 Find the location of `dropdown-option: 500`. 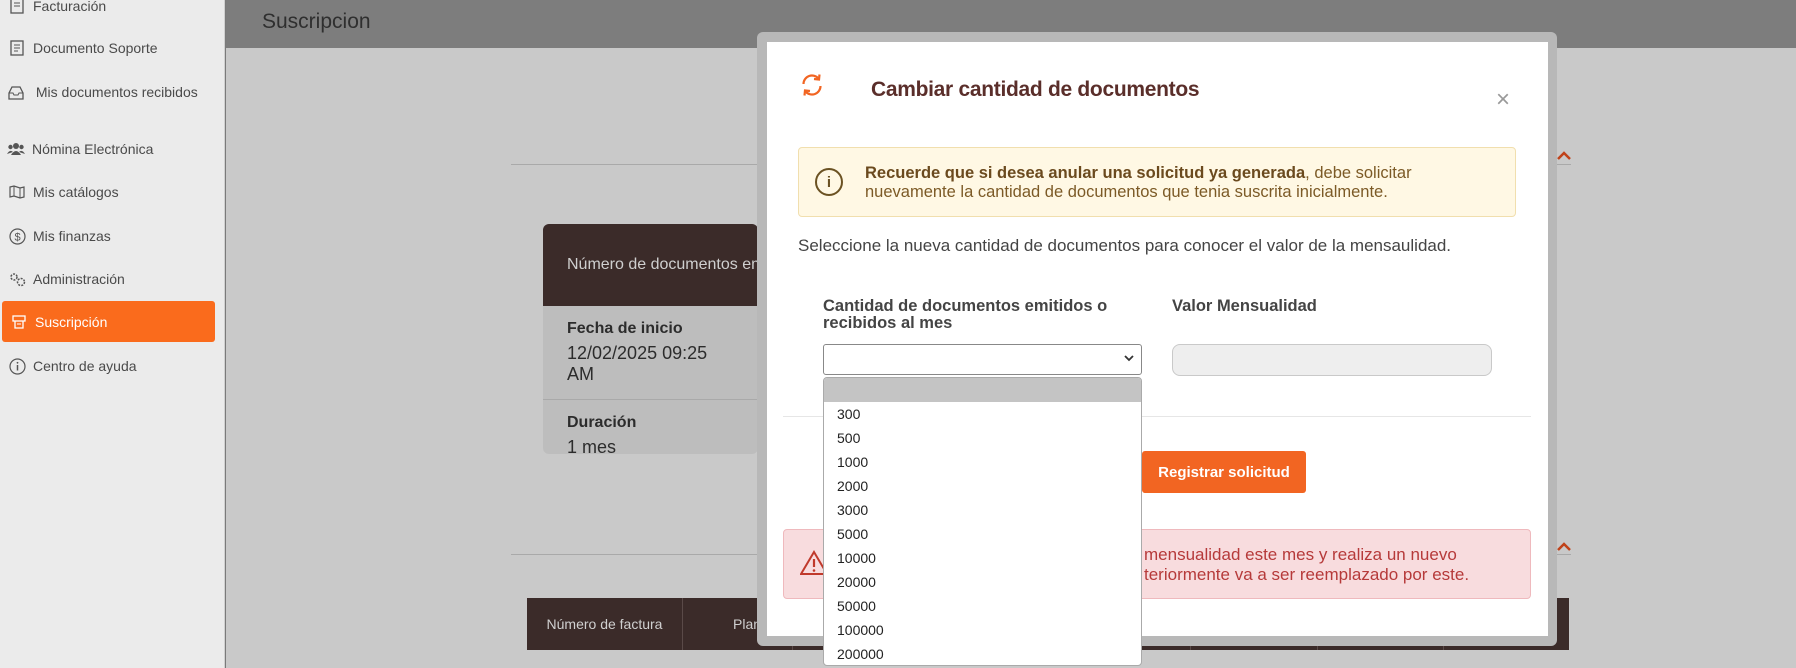

dropdown-option: 500 is located at coordinates (982, 438).